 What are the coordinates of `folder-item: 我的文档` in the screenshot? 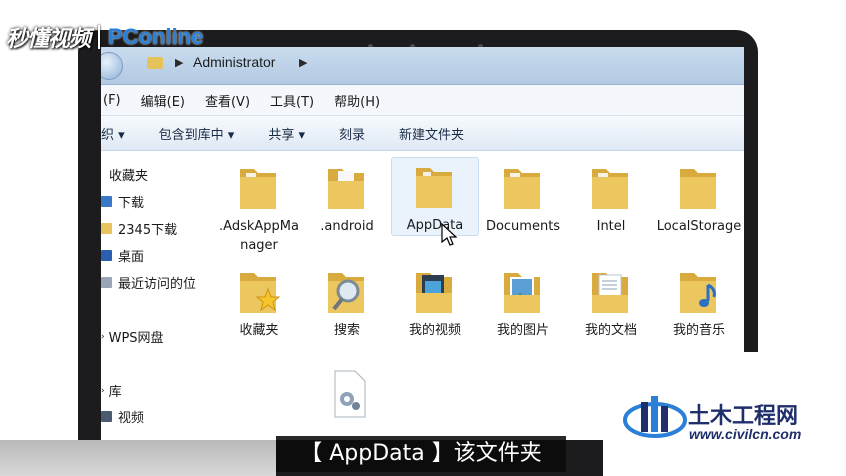 It's located at (611, 301).